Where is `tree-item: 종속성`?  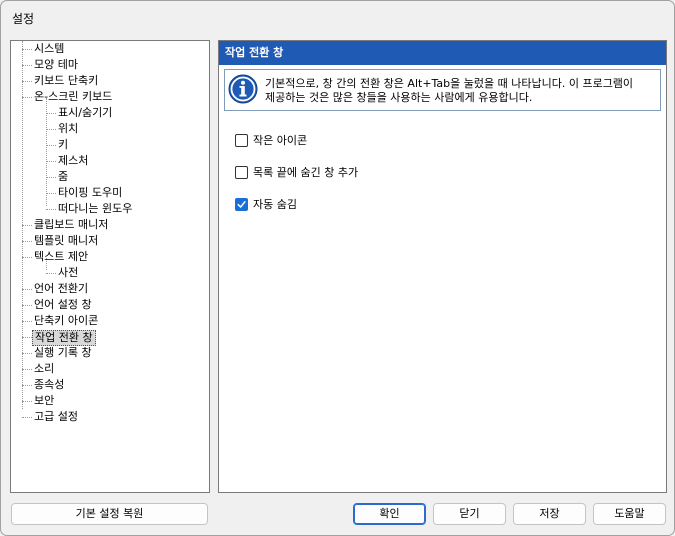 tree-item: 종속성 is located at coordinates (49, 385).